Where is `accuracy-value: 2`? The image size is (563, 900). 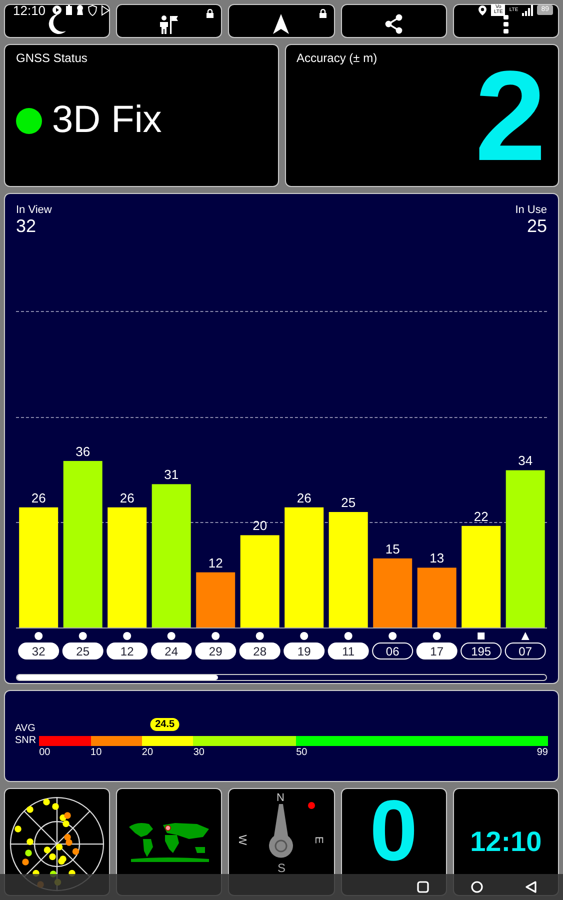 accuracy-value: 2 is located at coordinates (510, 117).